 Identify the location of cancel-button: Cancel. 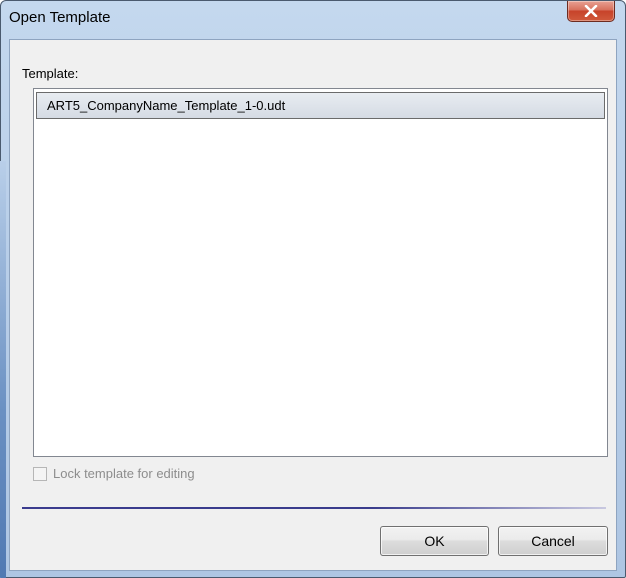
(553, 541).